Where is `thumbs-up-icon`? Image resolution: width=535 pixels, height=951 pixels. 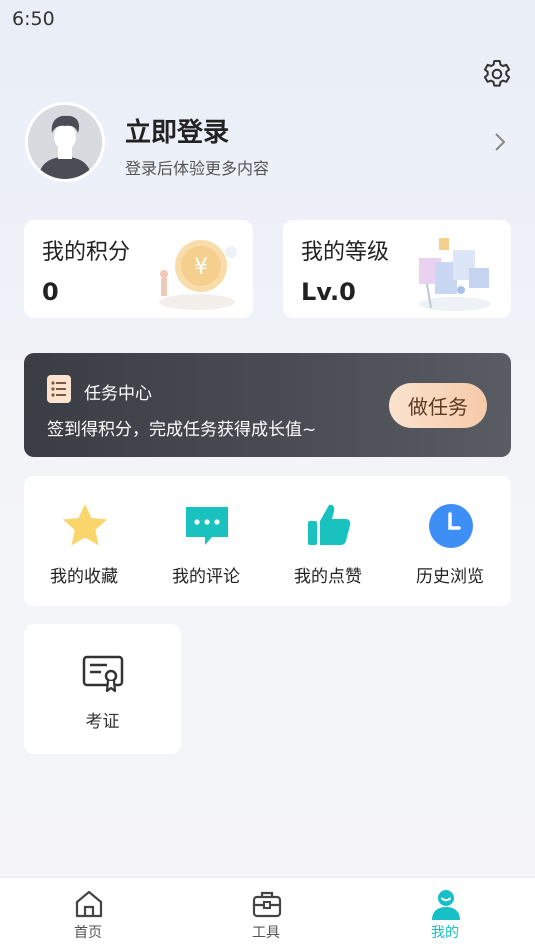 thumbs-up-icon is located at coordinates (329, 526).